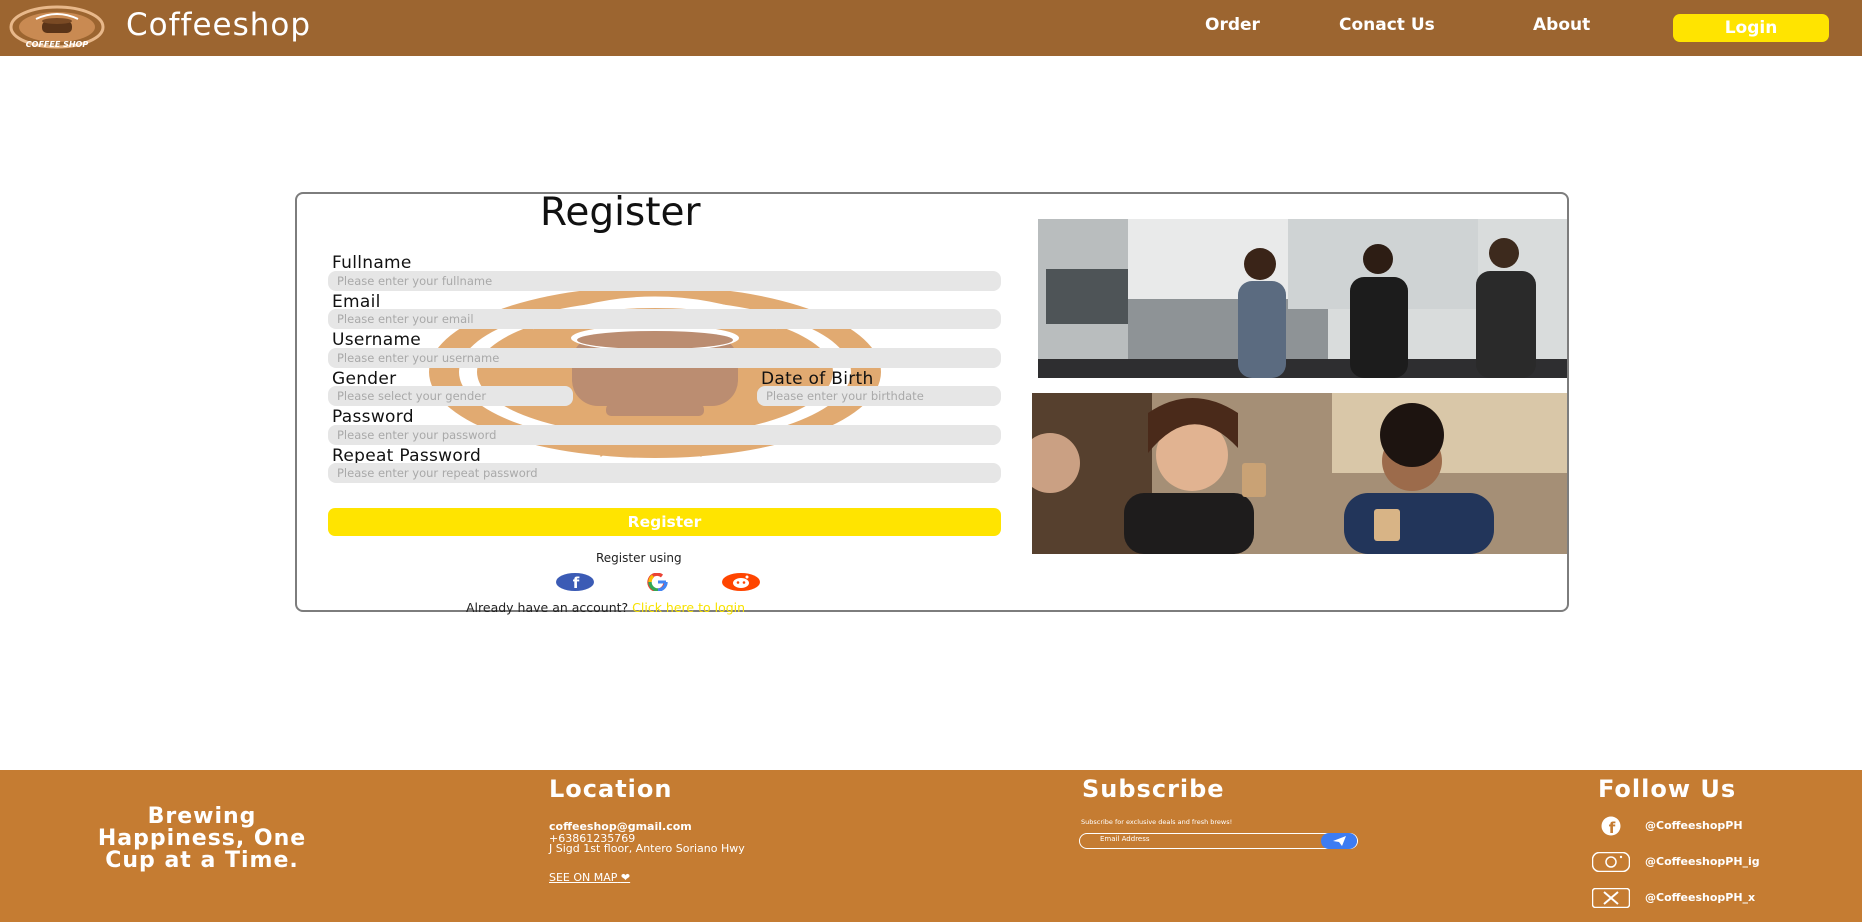 This screenshot has width=1862, height=922. What do you see at coordinates (1387, 25) in the screenshot?
I see `nav-contact-us: Conact Us` at bounding box center [1387, 25].